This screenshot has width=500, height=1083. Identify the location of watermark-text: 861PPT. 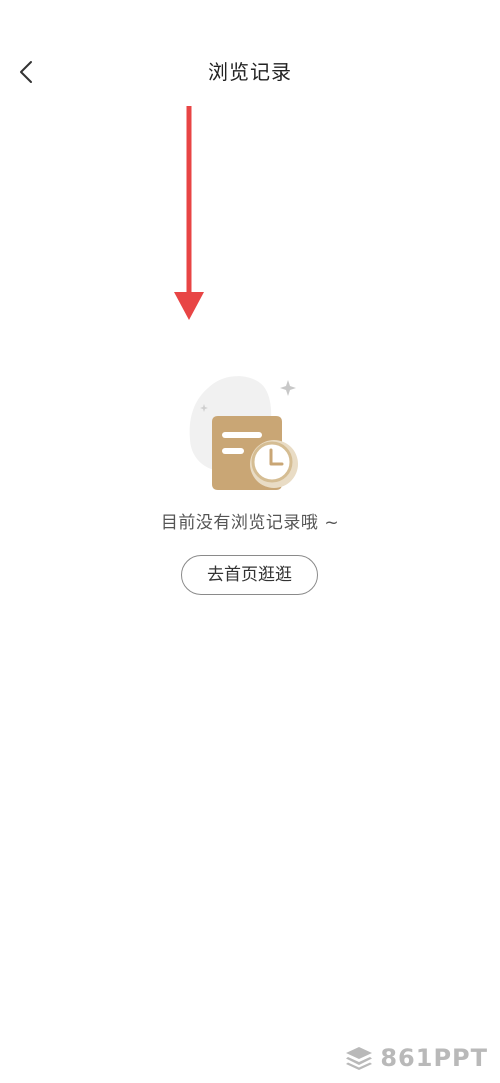
(434, 1058).